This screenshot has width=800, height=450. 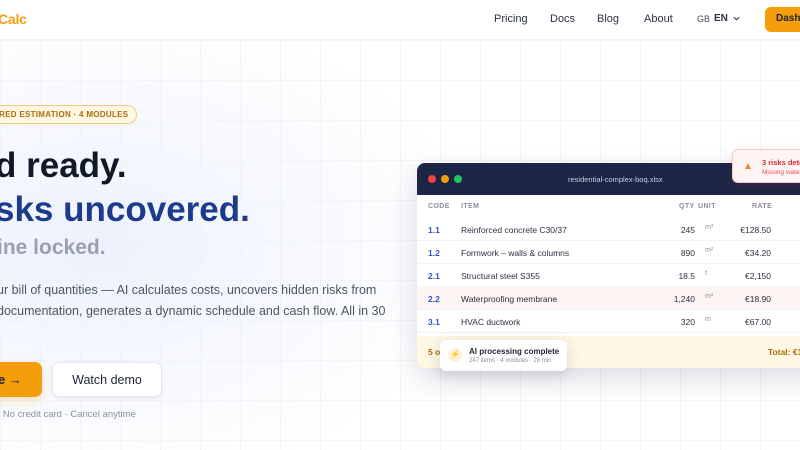 What do you see at coordinates (608, 19) in the screenshot?
I see `nav-link-blog: Blog` at bounding box center [608, 19].